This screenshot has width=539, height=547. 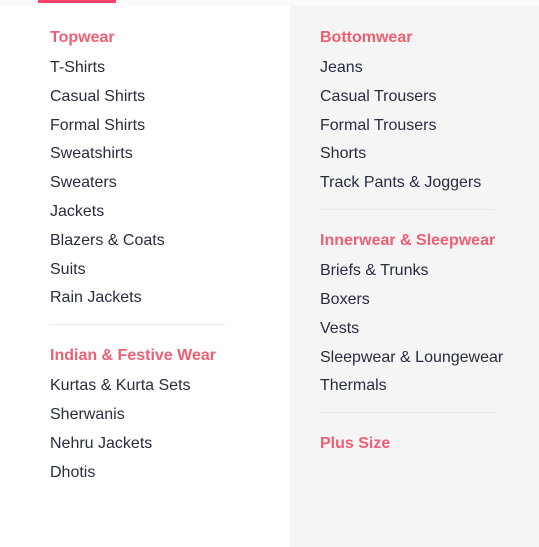 I want to click on menu-link-kurtas-kurta-sets: Kurtas & Kurta Sets, so click(x=170, y=386).